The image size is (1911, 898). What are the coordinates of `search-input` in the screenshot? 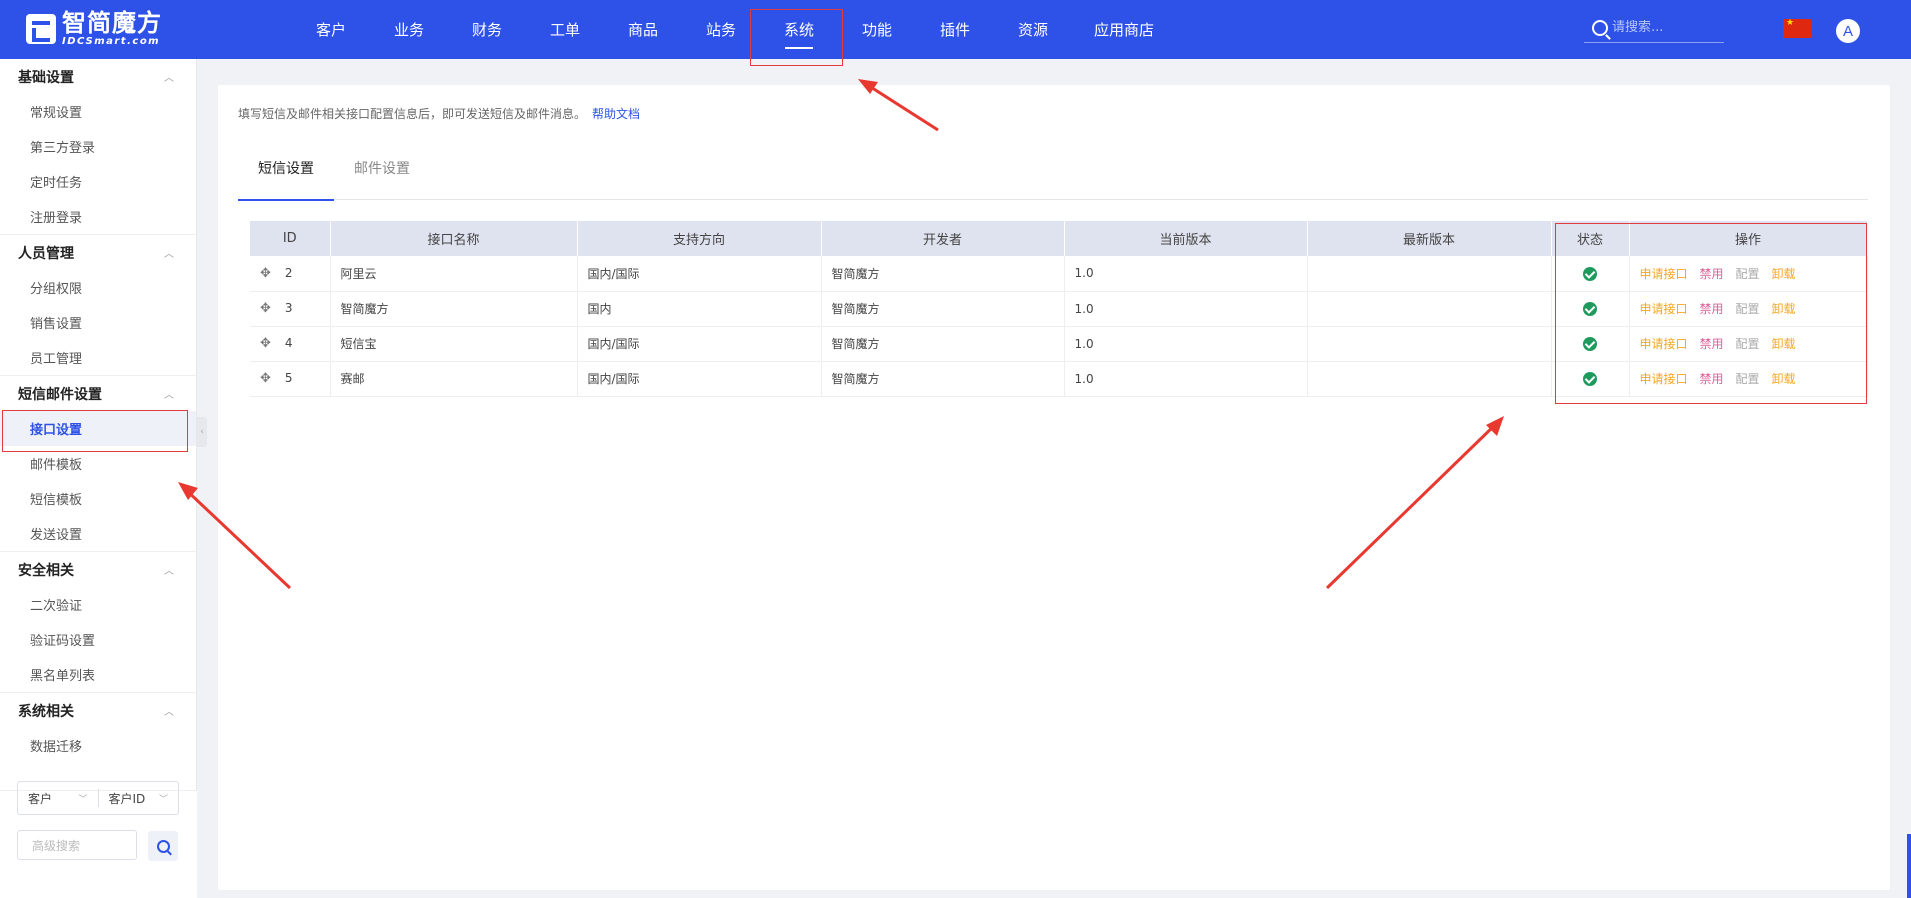 It's located at (1667, 27).